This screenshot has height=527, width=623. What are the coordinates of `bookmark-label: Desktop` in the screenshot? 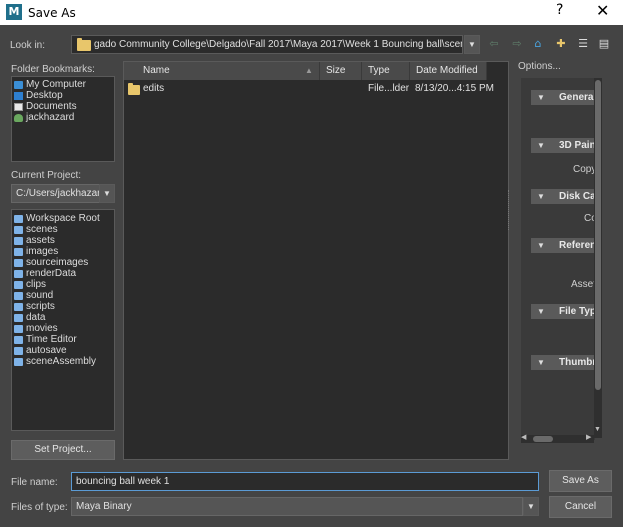 It's located at (44, 95).